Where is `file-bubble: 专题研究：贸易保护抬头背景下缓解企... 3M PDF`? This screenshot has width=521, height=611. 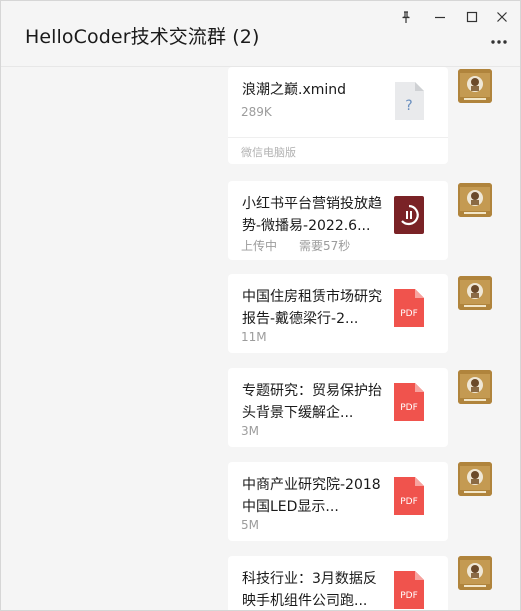 file-bubble: 专题研究：贸易保护抬头背景下缓解企... 3M PDF is located at coordinates (338, 407).